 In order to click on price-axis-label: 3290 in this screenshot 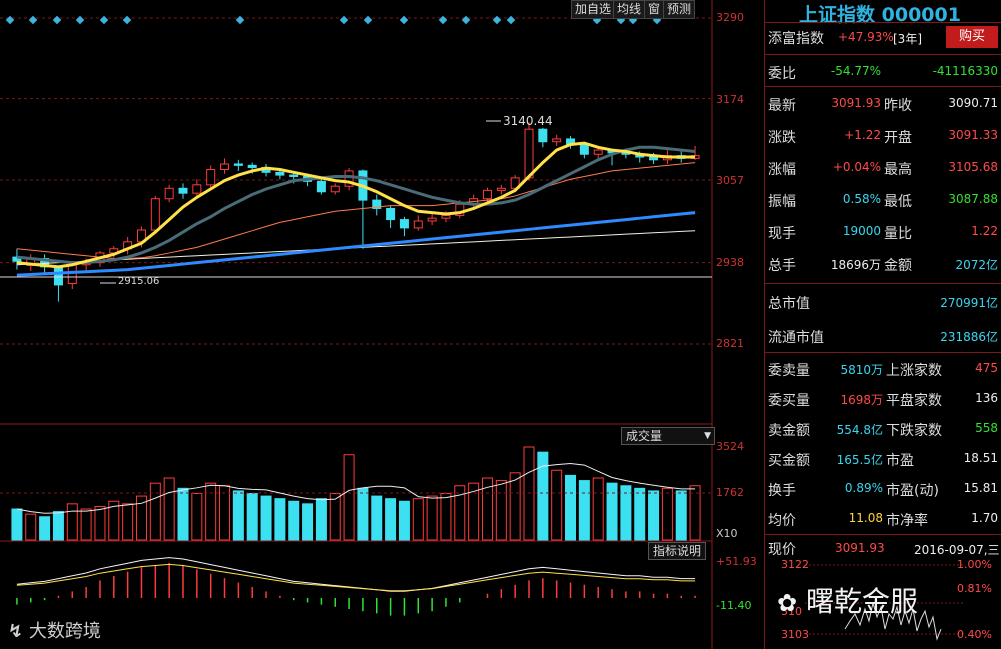, I will do `click(730, 17)`.